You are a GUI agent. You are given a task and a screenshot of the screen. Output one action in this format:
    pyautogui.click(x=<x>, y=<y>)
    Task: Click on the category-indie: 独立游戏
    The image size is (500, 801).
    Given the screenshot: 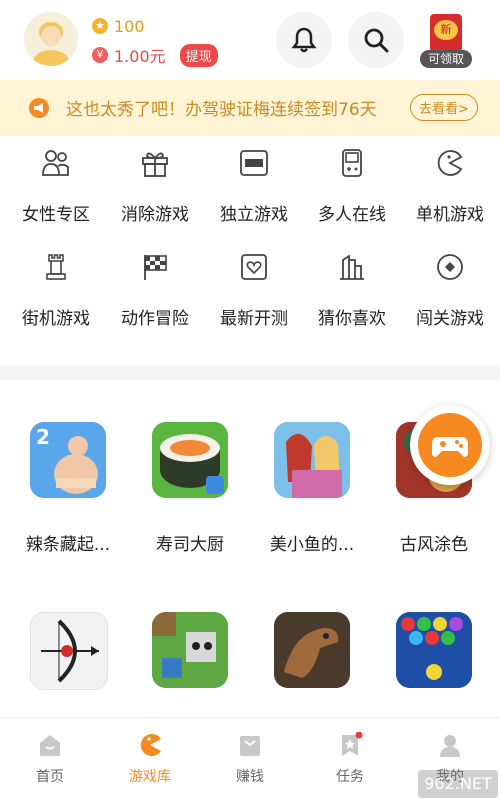 What is the action you would take?
    pyautogui.click(x=254, y=181)
    